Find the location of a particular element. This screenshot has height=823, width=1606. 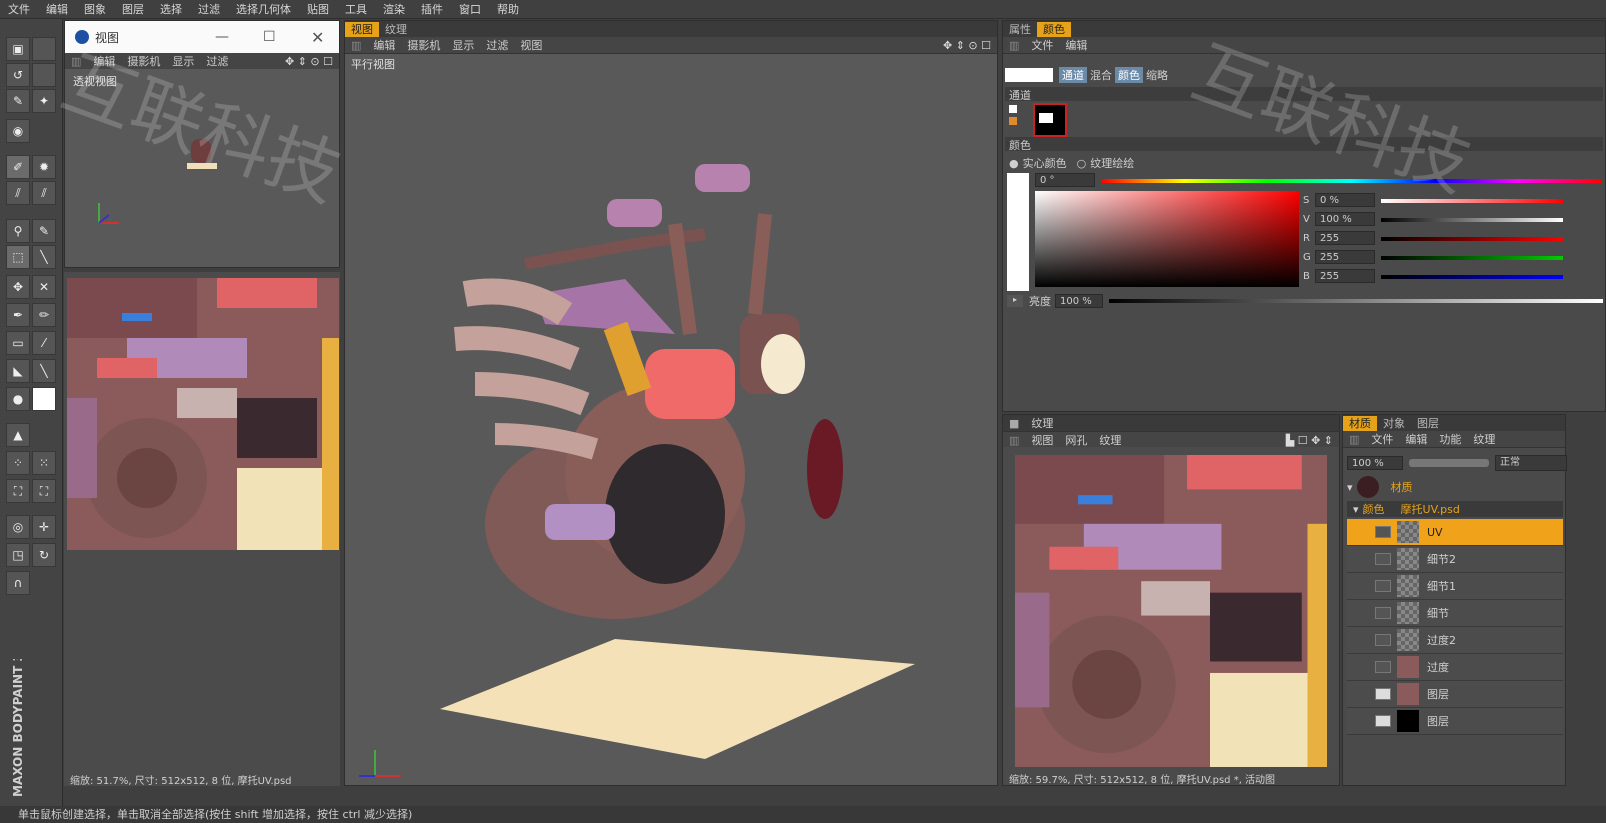

layer-row: 过度 is located at coordinates (1455, 667).